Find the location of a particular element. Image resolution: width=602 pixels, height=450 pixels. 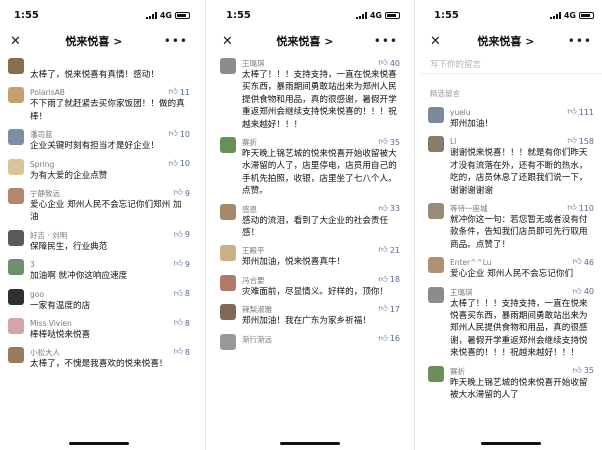

comment-author: Miss Vivien is located at coordinates (109, 323).